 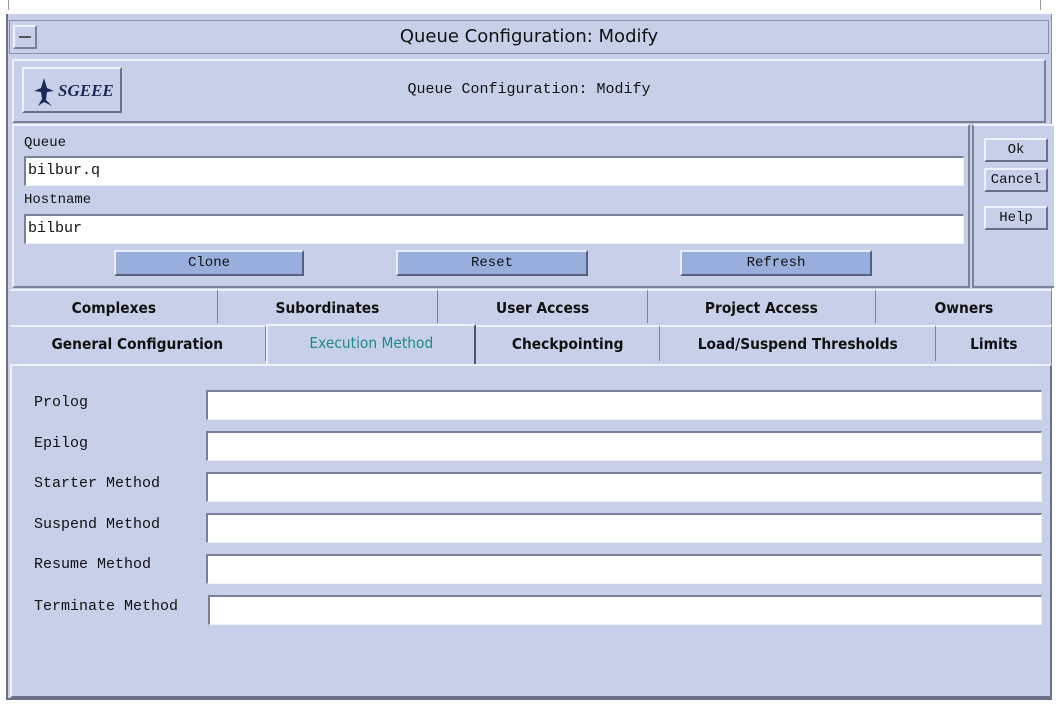 What do you see at coordinates (776, 263) in the screenshot?
I see `refresh-button: Refresh` at bounding box center [776, 263].